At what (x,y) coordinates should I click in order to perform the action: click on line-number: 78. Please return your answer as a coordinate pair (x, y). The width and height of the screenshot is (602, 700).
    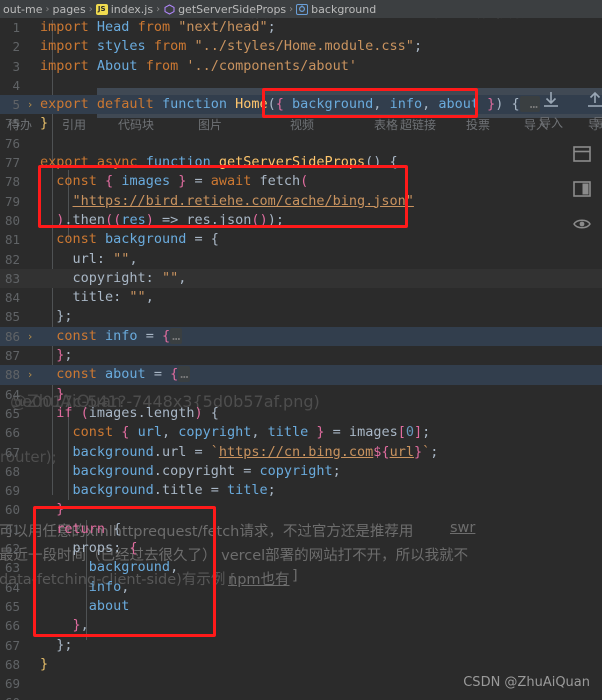
    Looking at the image, I should click on (12, 182).